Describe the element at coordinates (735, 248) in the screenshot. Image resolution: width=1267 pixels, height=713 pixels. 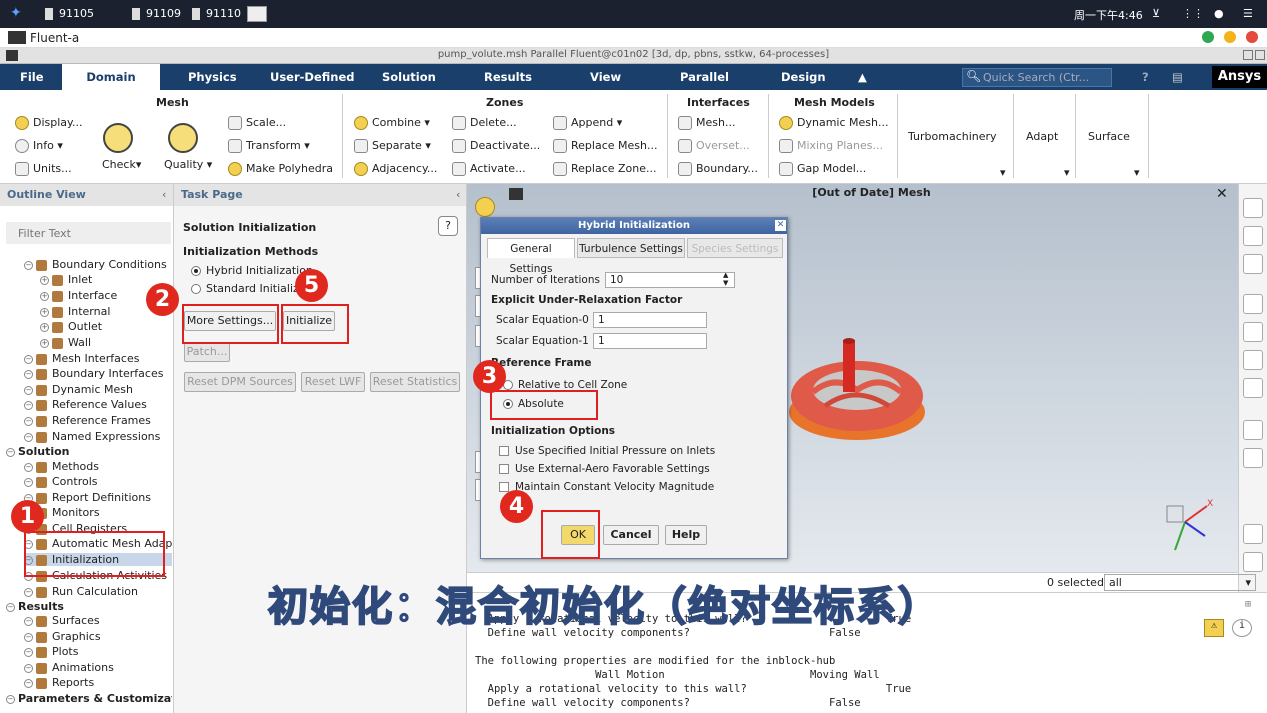
I see `tab-species-settings: Species Settings` at that location.